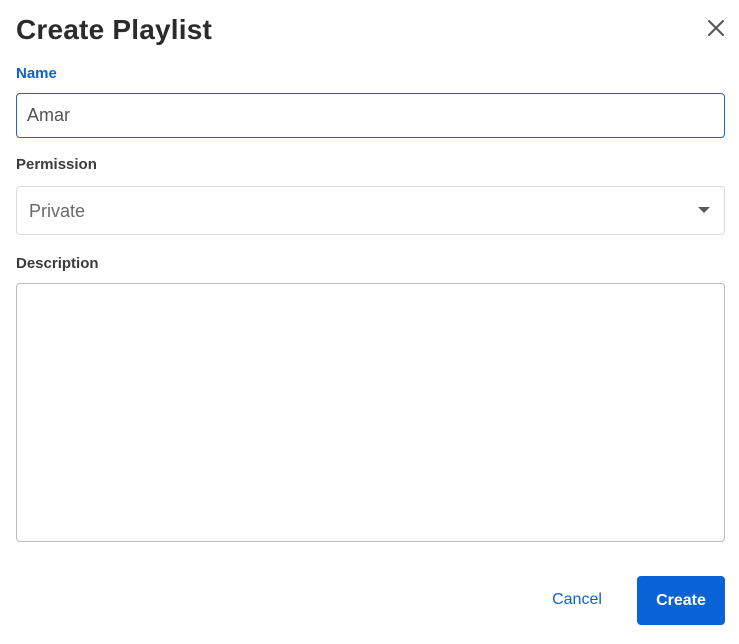  What do you see at coordinates (57, 263) in the screenshot?
I see `description-label: Description` at bounding box center [57, 263].